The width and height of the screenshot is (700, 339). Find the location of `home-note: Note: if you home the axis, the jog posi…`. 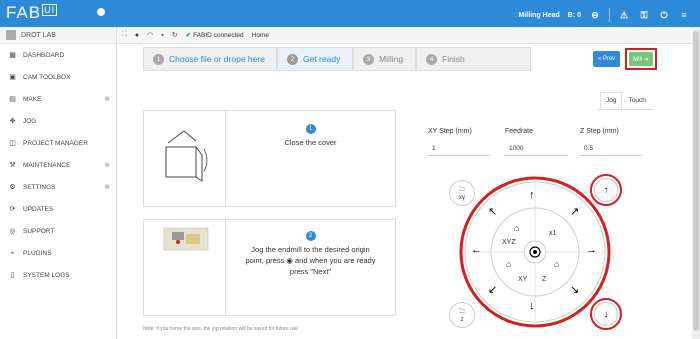

home-note: Note: if you home the axis, the jog posi… is located at coordinates (221, 329).